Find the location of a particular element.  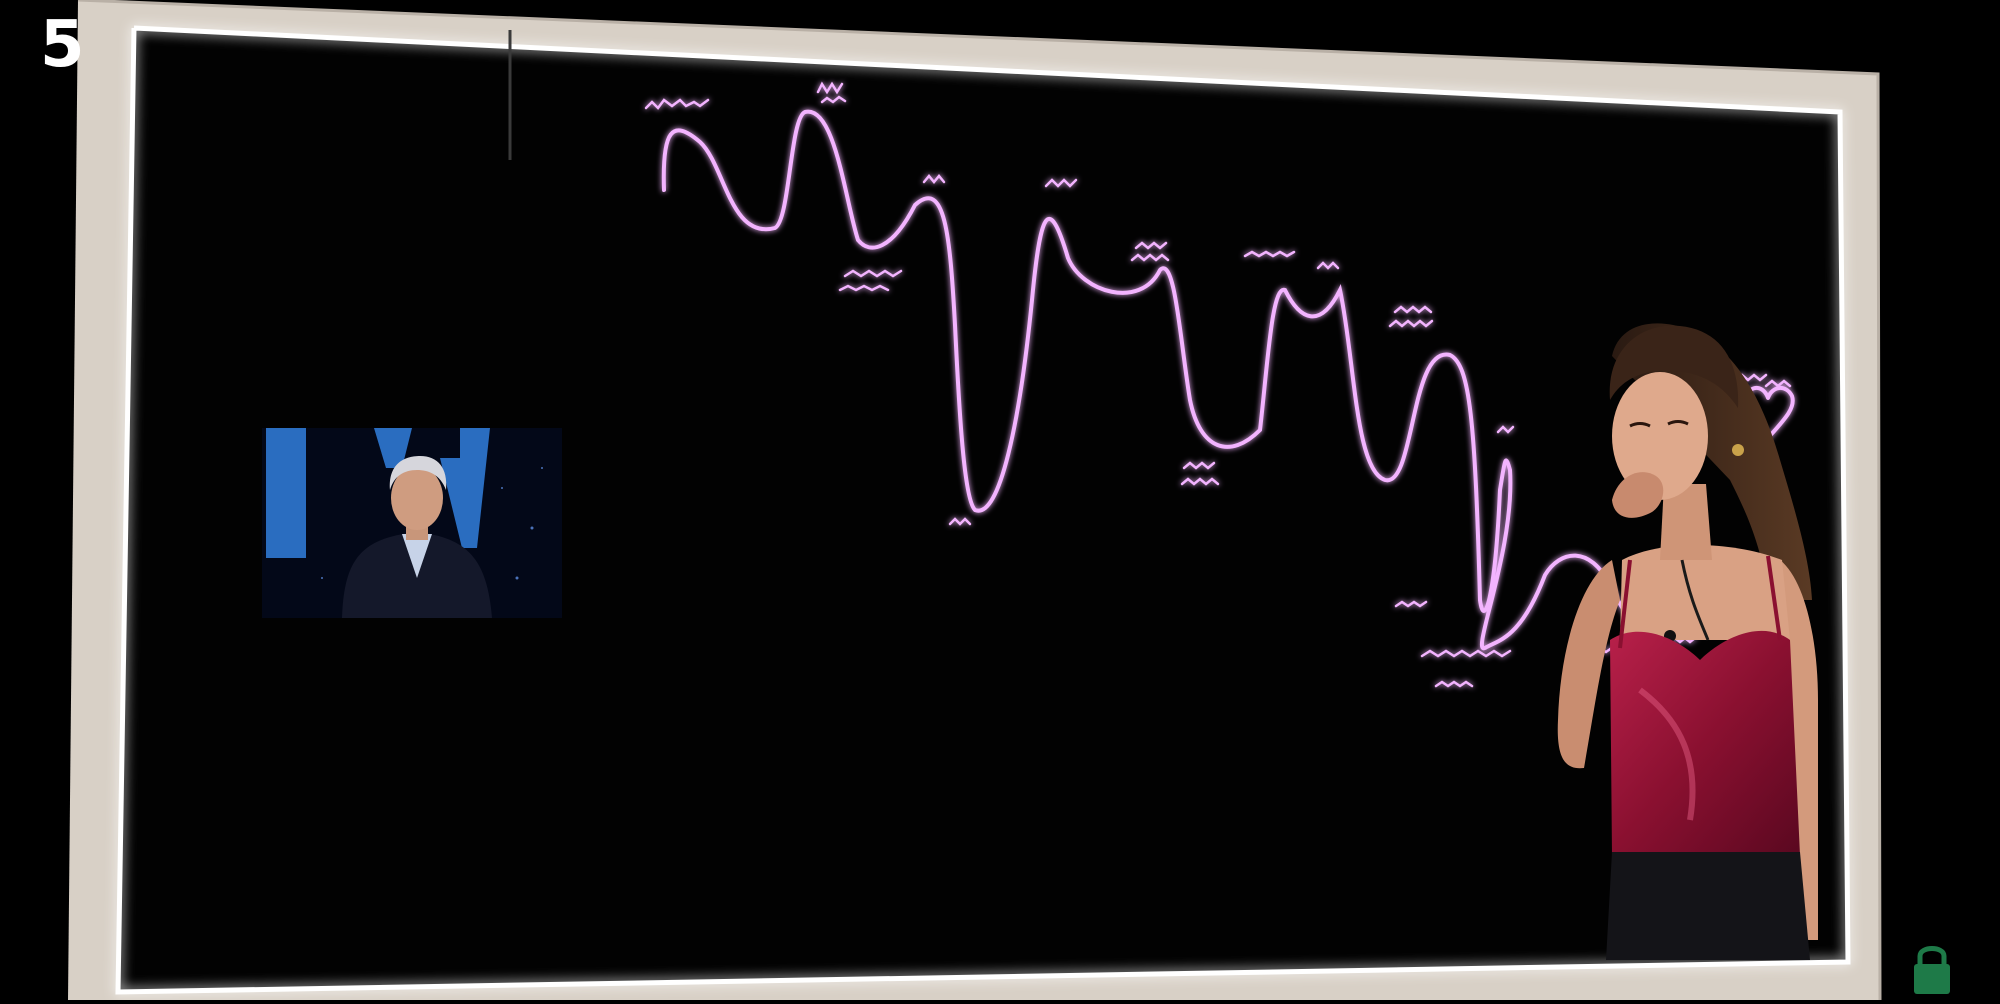

presenter-earring is located at coordinates (1738, 450).